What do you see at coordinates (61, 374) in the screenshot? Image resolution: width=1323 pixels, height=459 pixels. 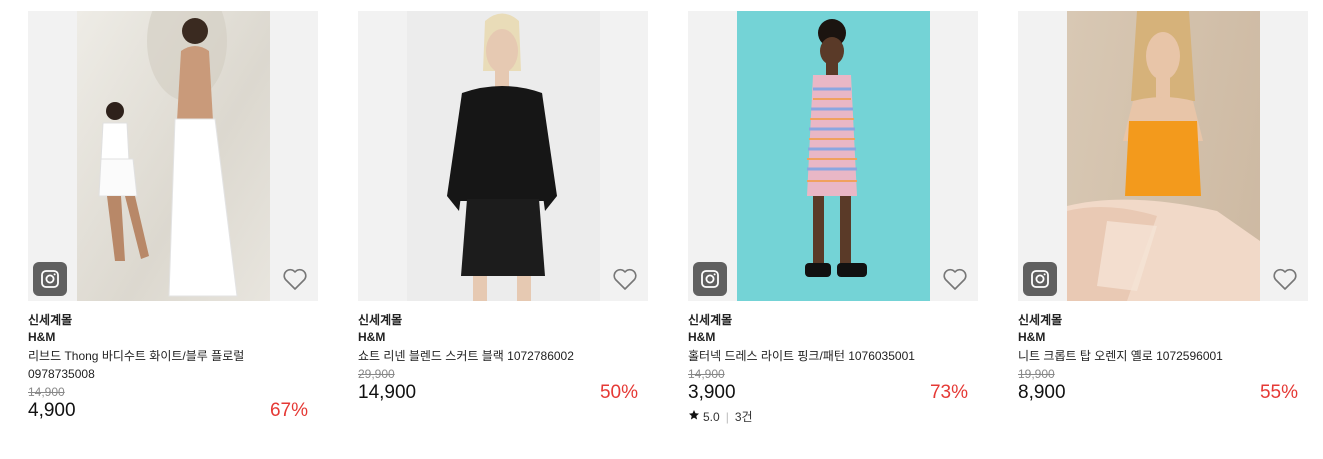 I see `product-title-line: 0978735008` at bounding box center [61, 374].